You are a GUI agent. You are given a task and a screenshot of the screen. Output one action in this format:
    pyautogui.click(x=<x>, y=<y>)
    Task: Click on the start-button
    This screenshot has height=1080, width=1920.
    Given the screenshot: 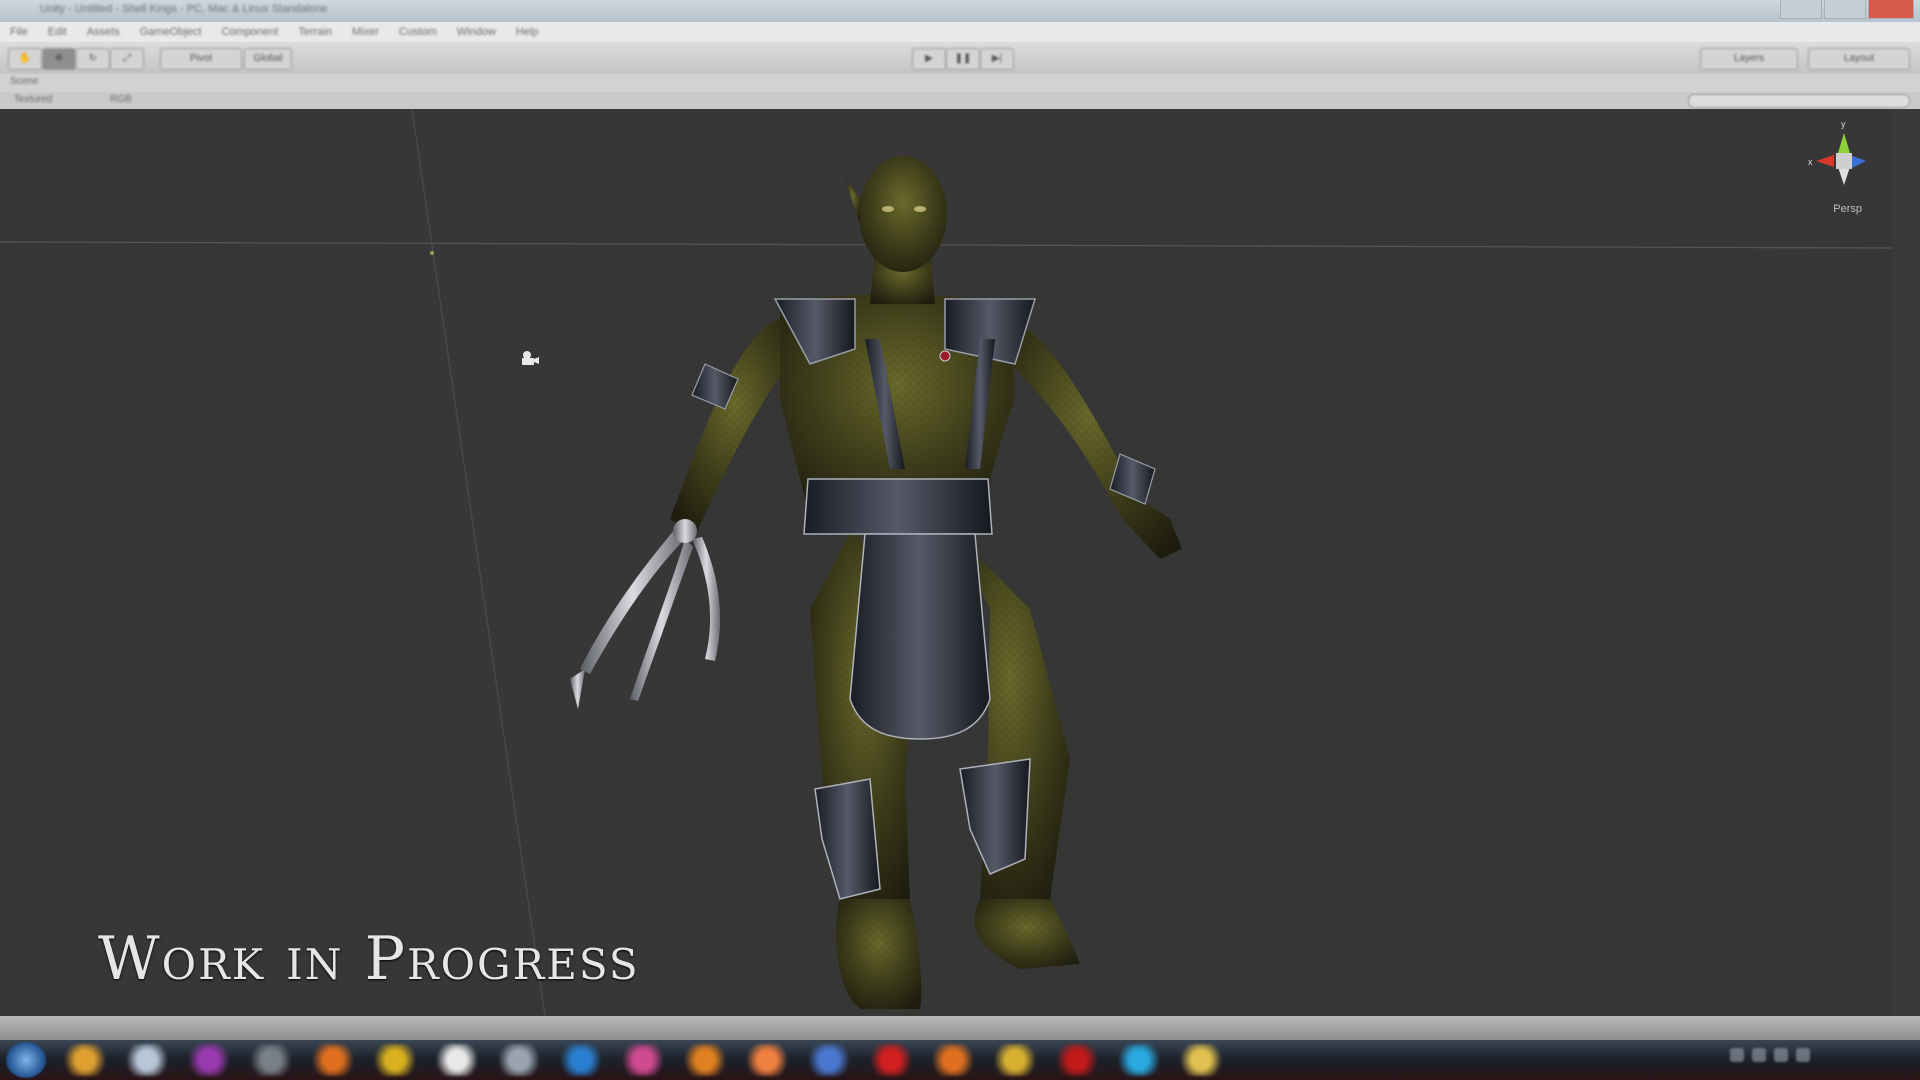 What is the action you would take?
    pyautogui.click(x=26, y=1060)
    